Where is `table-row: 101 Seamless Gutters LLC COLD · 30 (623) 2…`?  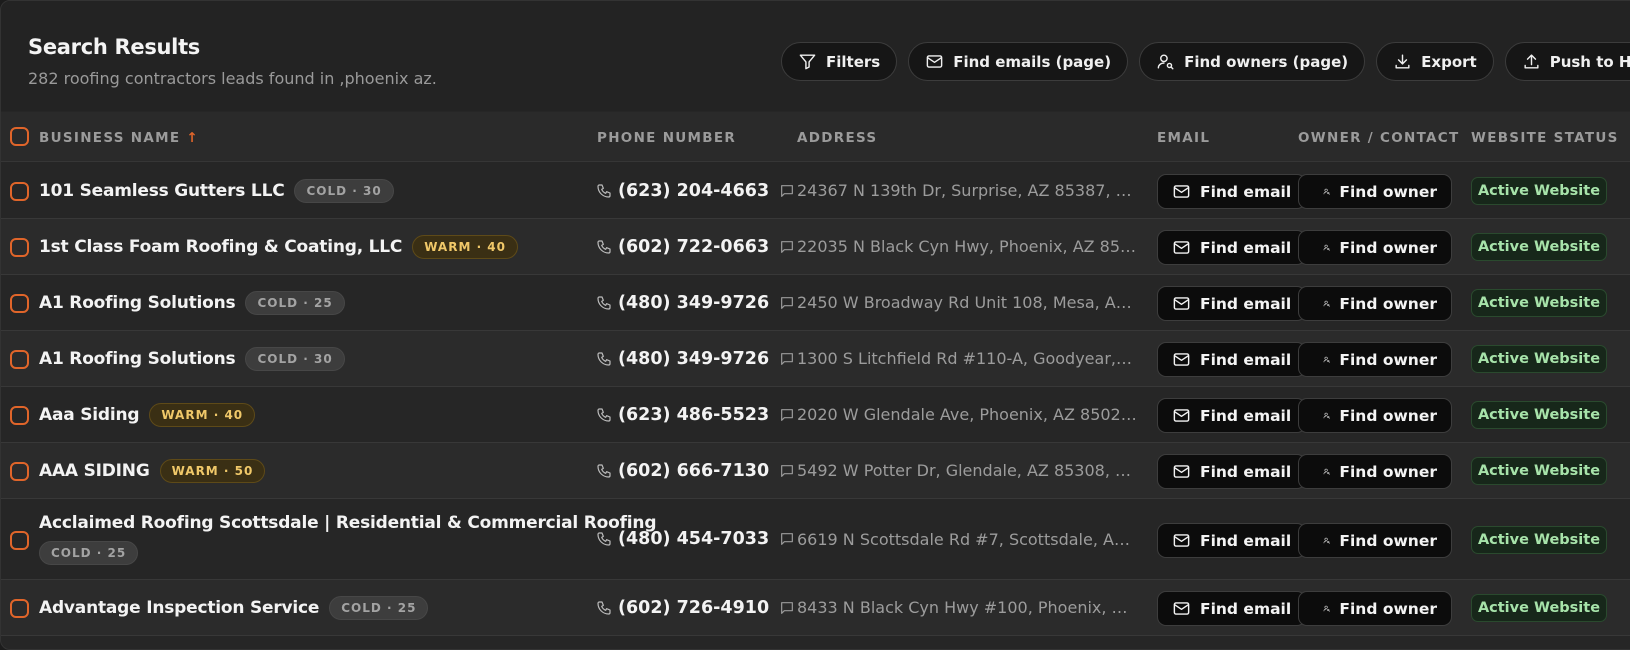
table-row: 101 Seamless Gutters LLC COLD · 30 (623) 2… is located at coordinates (815, 191).